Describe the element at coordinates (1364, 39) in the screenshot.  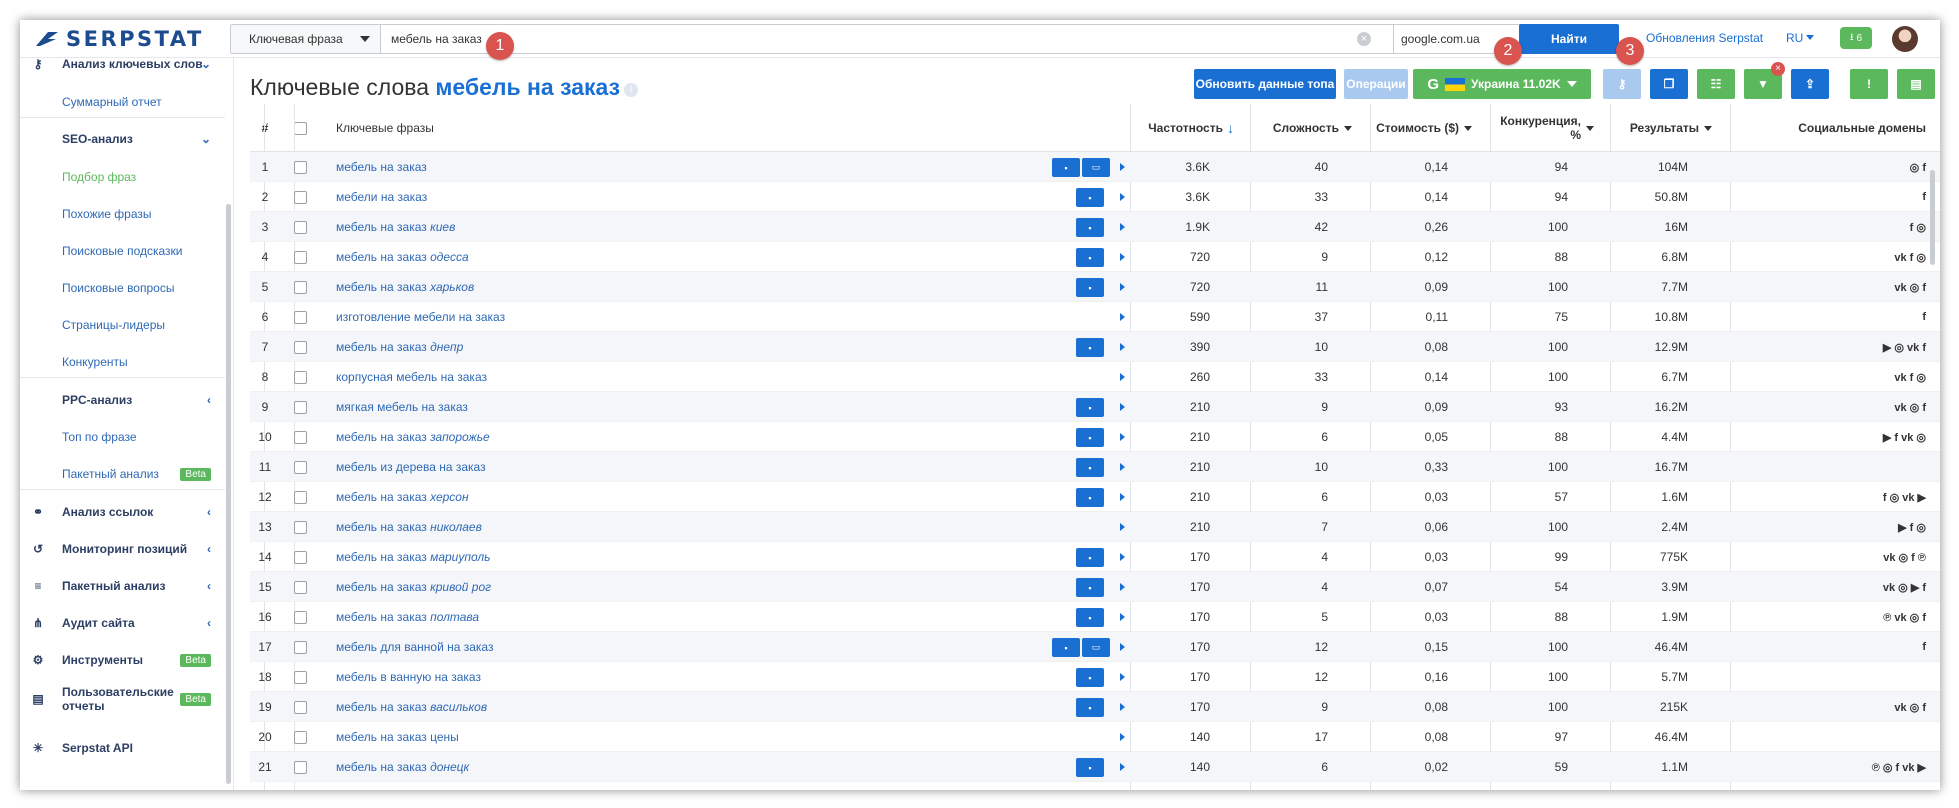
I see `clear-icon: ×` at that location.